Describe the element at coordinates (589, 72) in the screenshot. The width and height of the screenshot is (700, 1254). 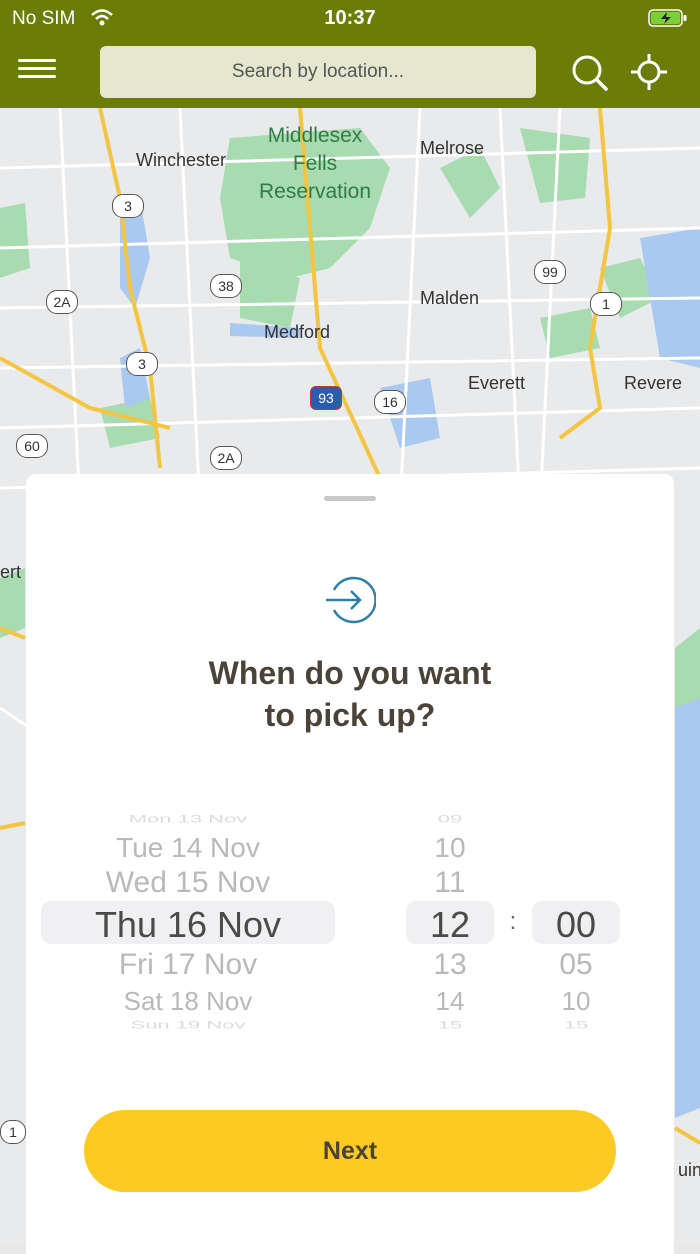
I see `search-icon` at that location.